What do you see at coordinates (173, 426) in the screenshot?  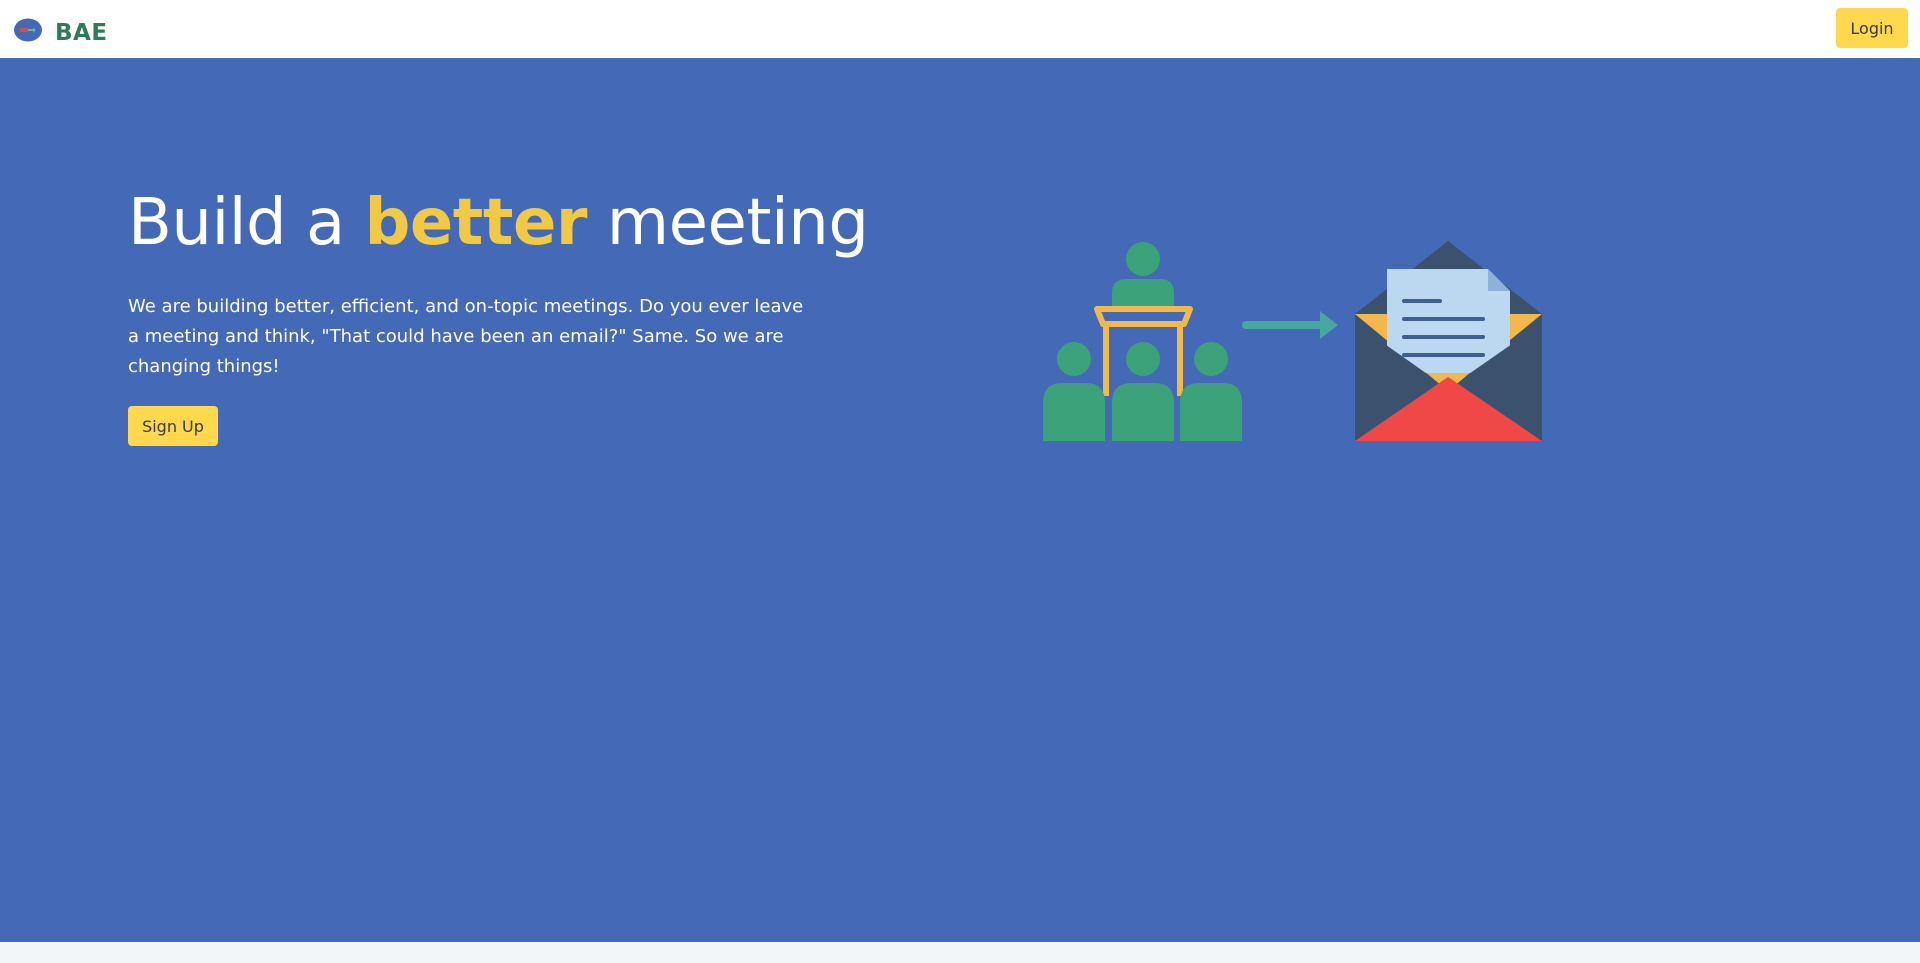 I see `signup-button: Sign Up` at bounding box center [173, 426].